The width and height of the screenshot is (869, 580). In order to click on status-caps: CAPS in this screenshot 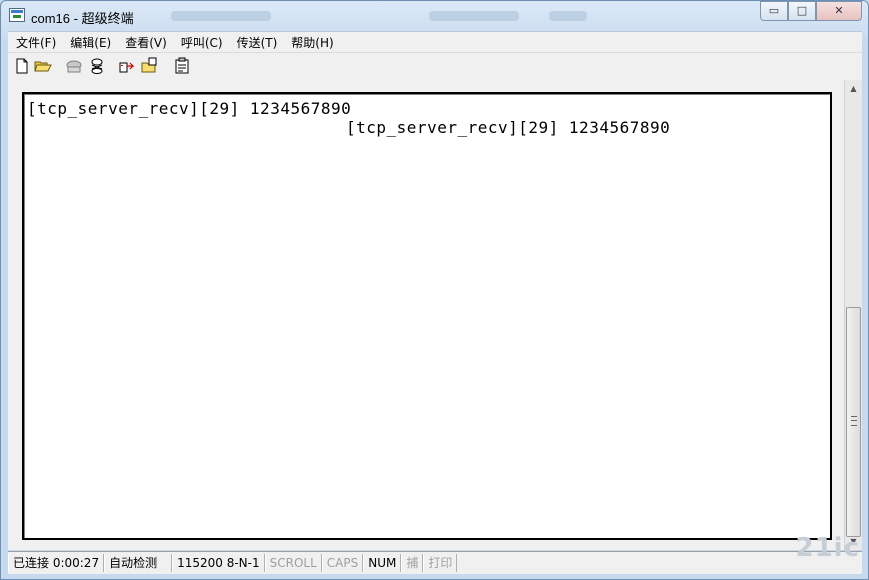, I will do `click(342, 563)`.